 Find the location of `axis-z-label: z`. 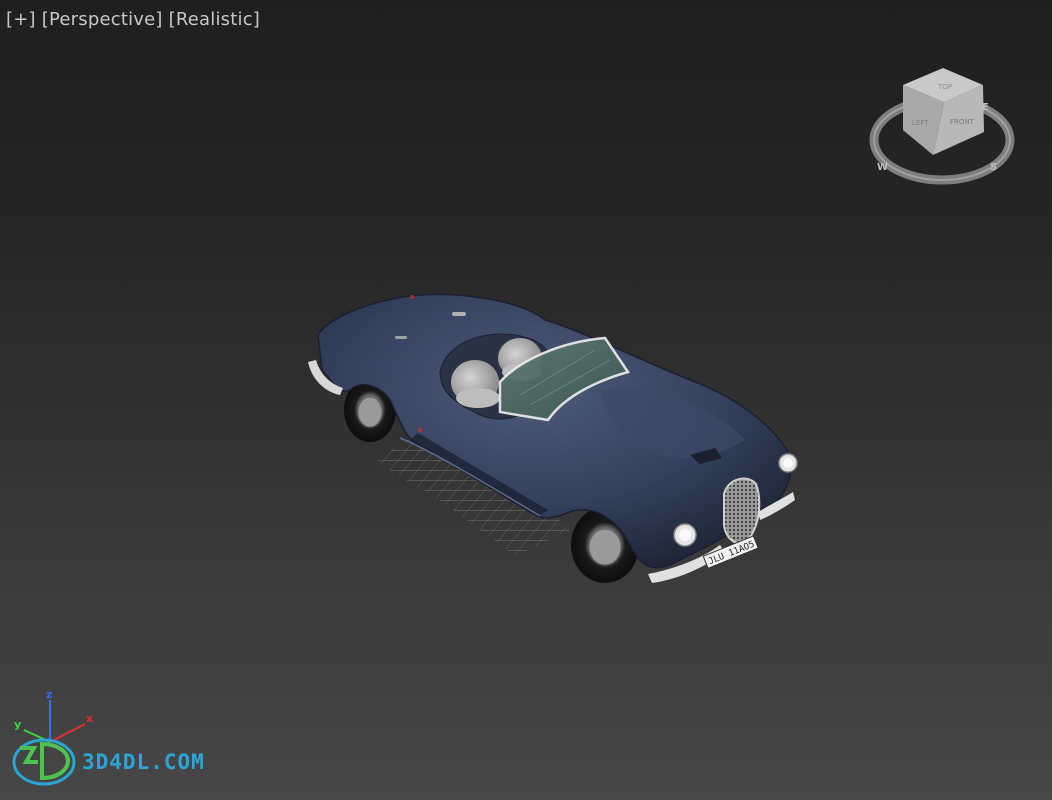

axis-z-label: z is located at coordinates (49, 694).